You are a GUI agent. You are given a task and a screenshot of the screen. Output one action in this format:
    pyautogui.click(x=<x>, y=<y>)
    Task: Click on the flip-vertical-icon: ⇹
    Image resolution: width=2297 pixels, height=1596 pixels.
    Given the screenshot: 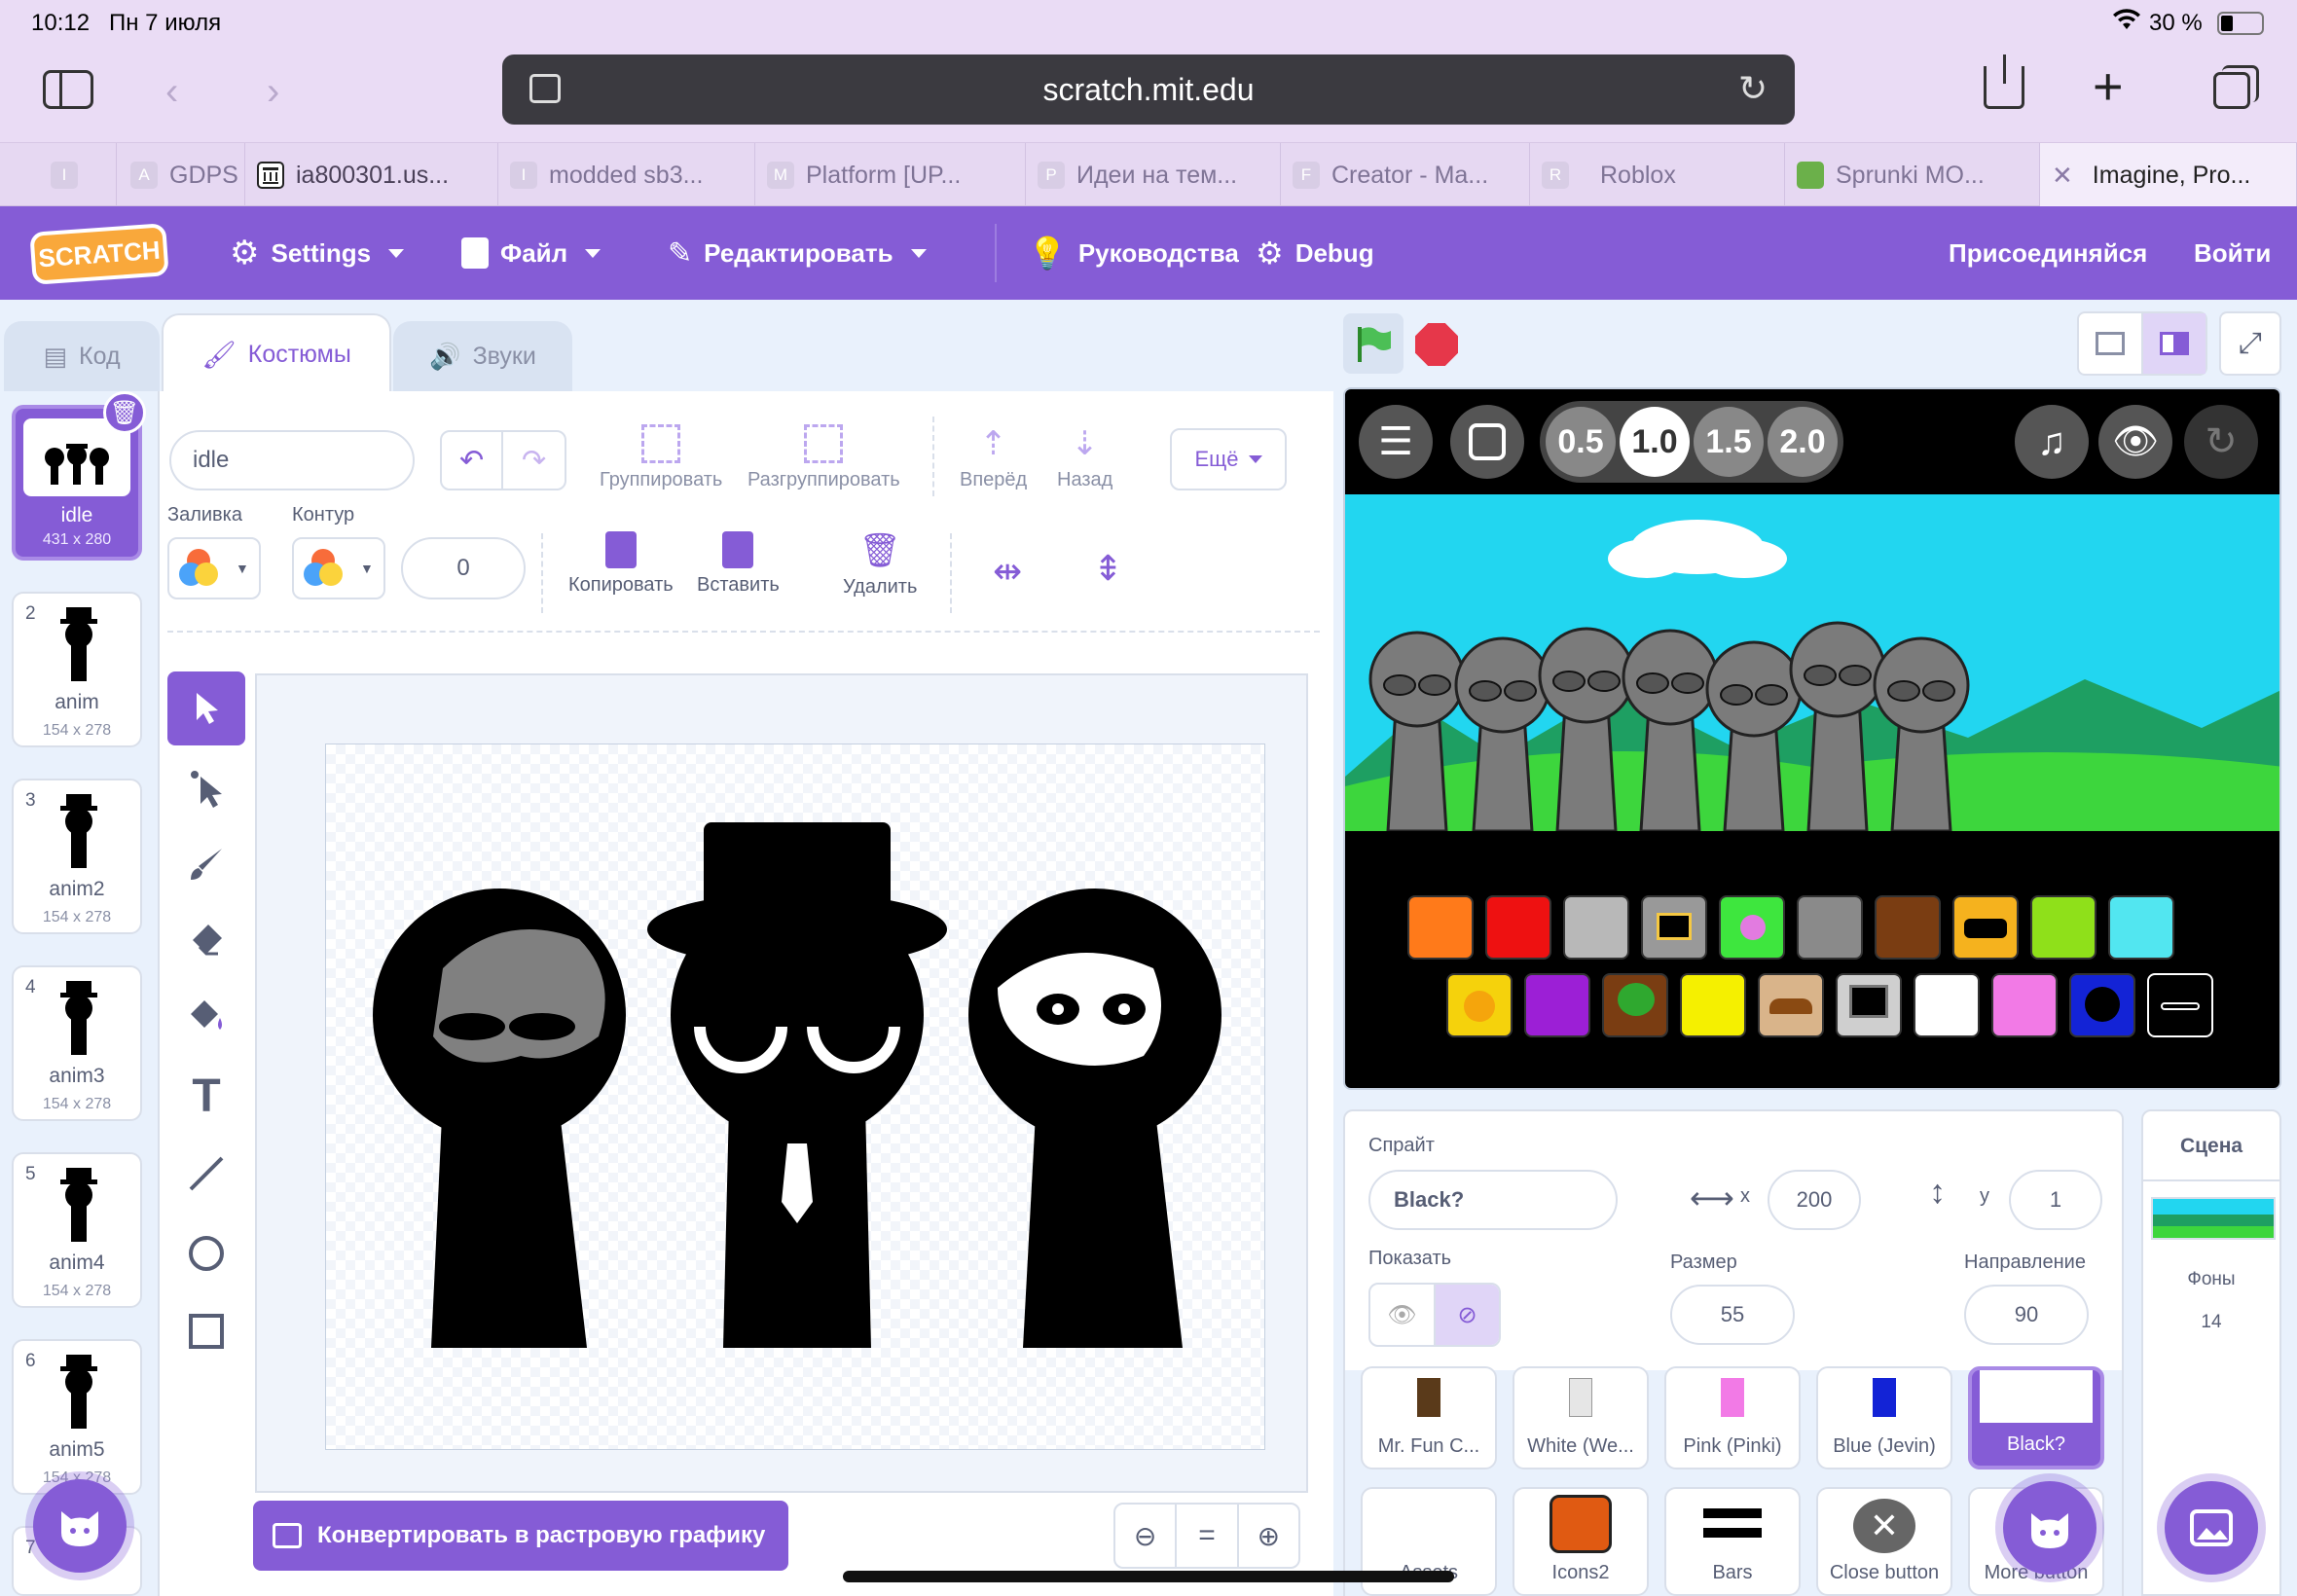 What is the action you would take?
    pyautogui.click(x=1108, y=567)
    